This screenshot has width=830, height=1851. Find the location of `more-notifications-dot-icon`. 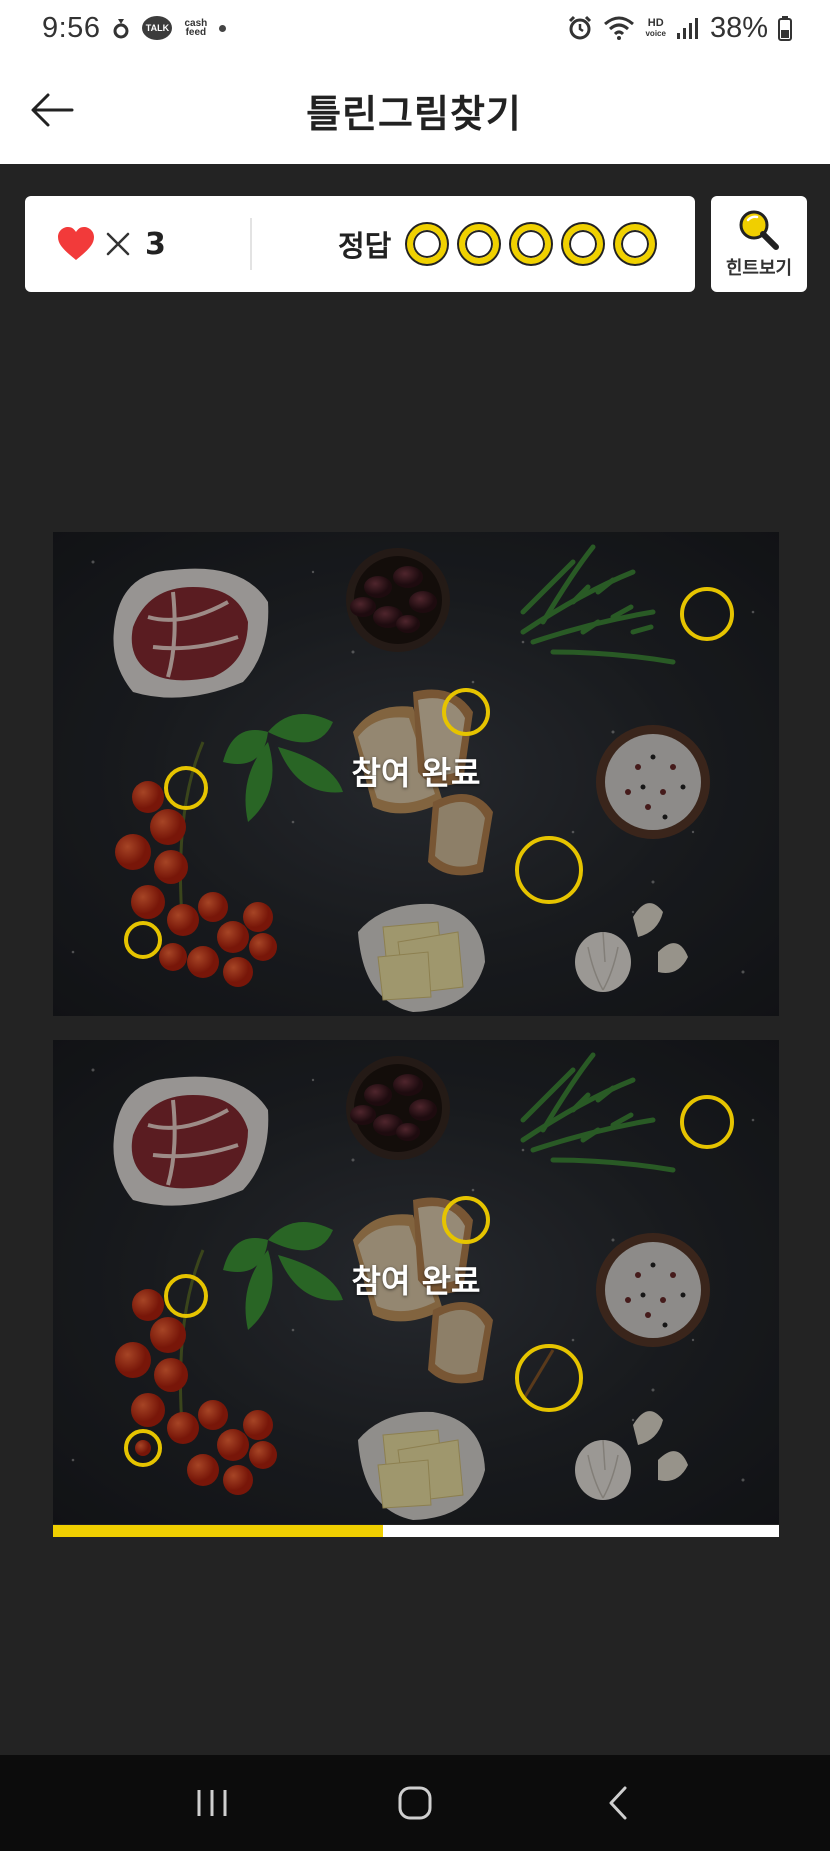

more-notifications-dot-icon is located at coordinates (223, 28).